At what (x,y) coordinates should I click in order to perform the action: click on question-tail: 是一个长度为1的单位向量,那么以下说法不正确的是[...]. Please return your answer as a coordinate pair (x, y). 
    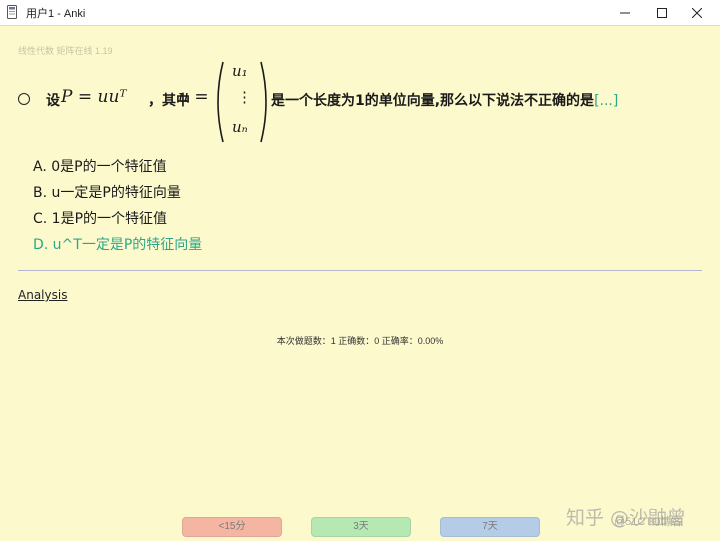
    Looking at the image, I should click on (444, 100).